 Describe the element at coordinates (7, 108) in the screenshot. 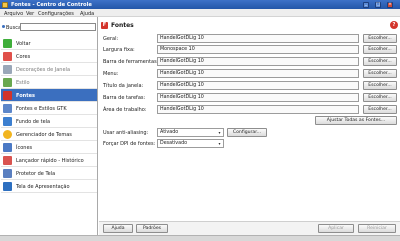

I see `gtk-icon` at that location.